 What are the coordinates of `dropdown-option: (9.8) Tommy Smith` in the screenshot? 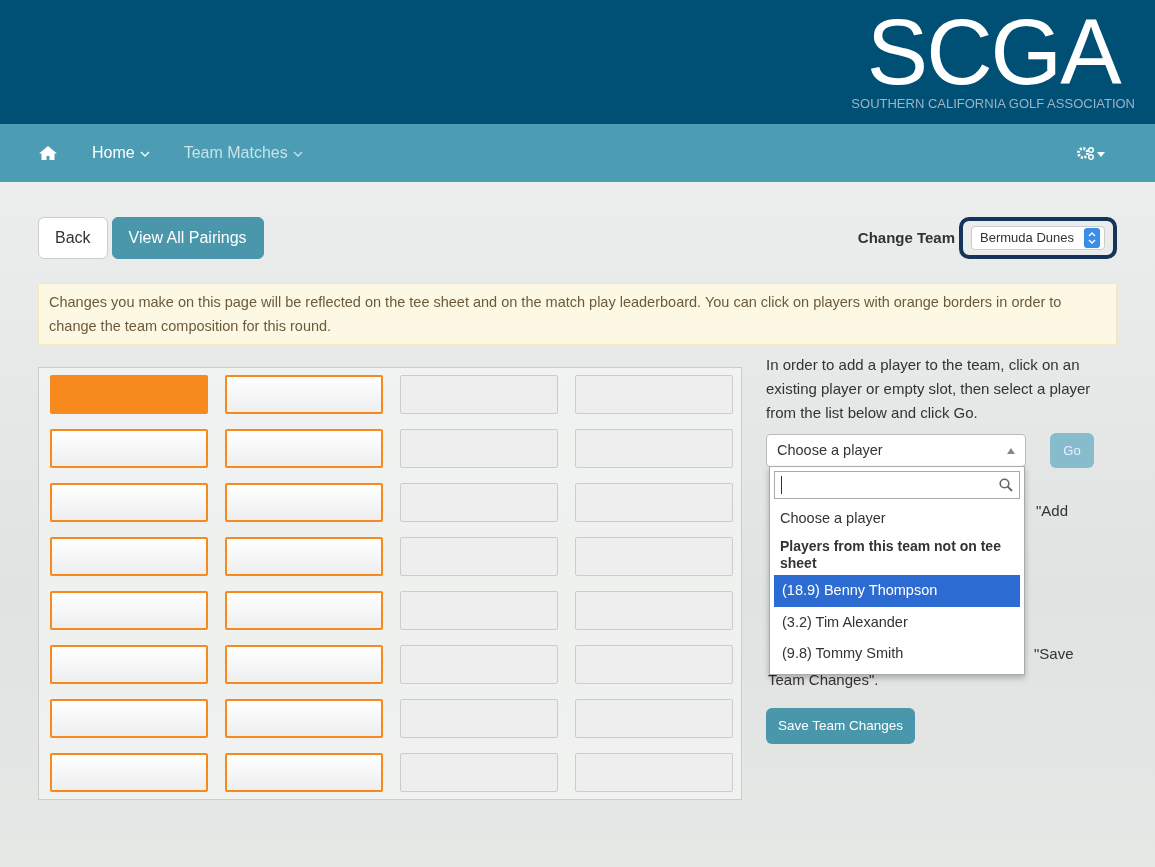 It's located at (897, 654).